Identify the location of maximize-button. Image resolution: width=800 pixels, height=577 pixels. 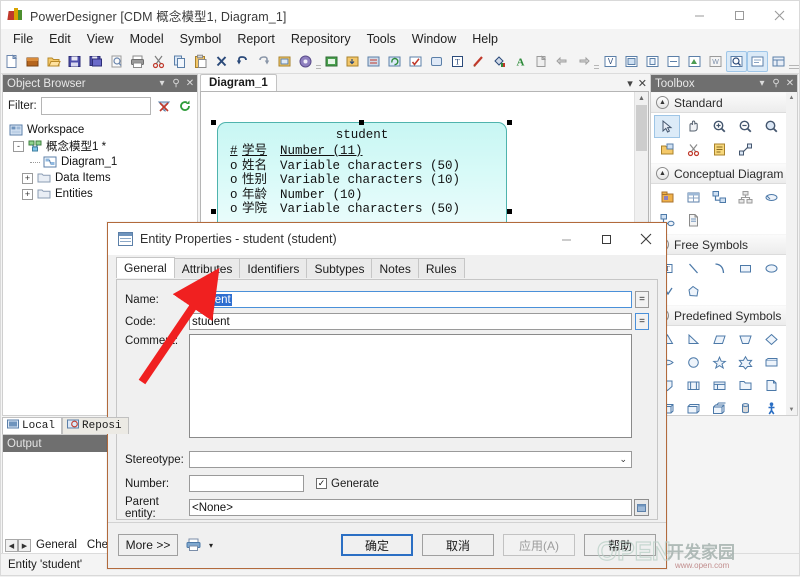
(739, 15).